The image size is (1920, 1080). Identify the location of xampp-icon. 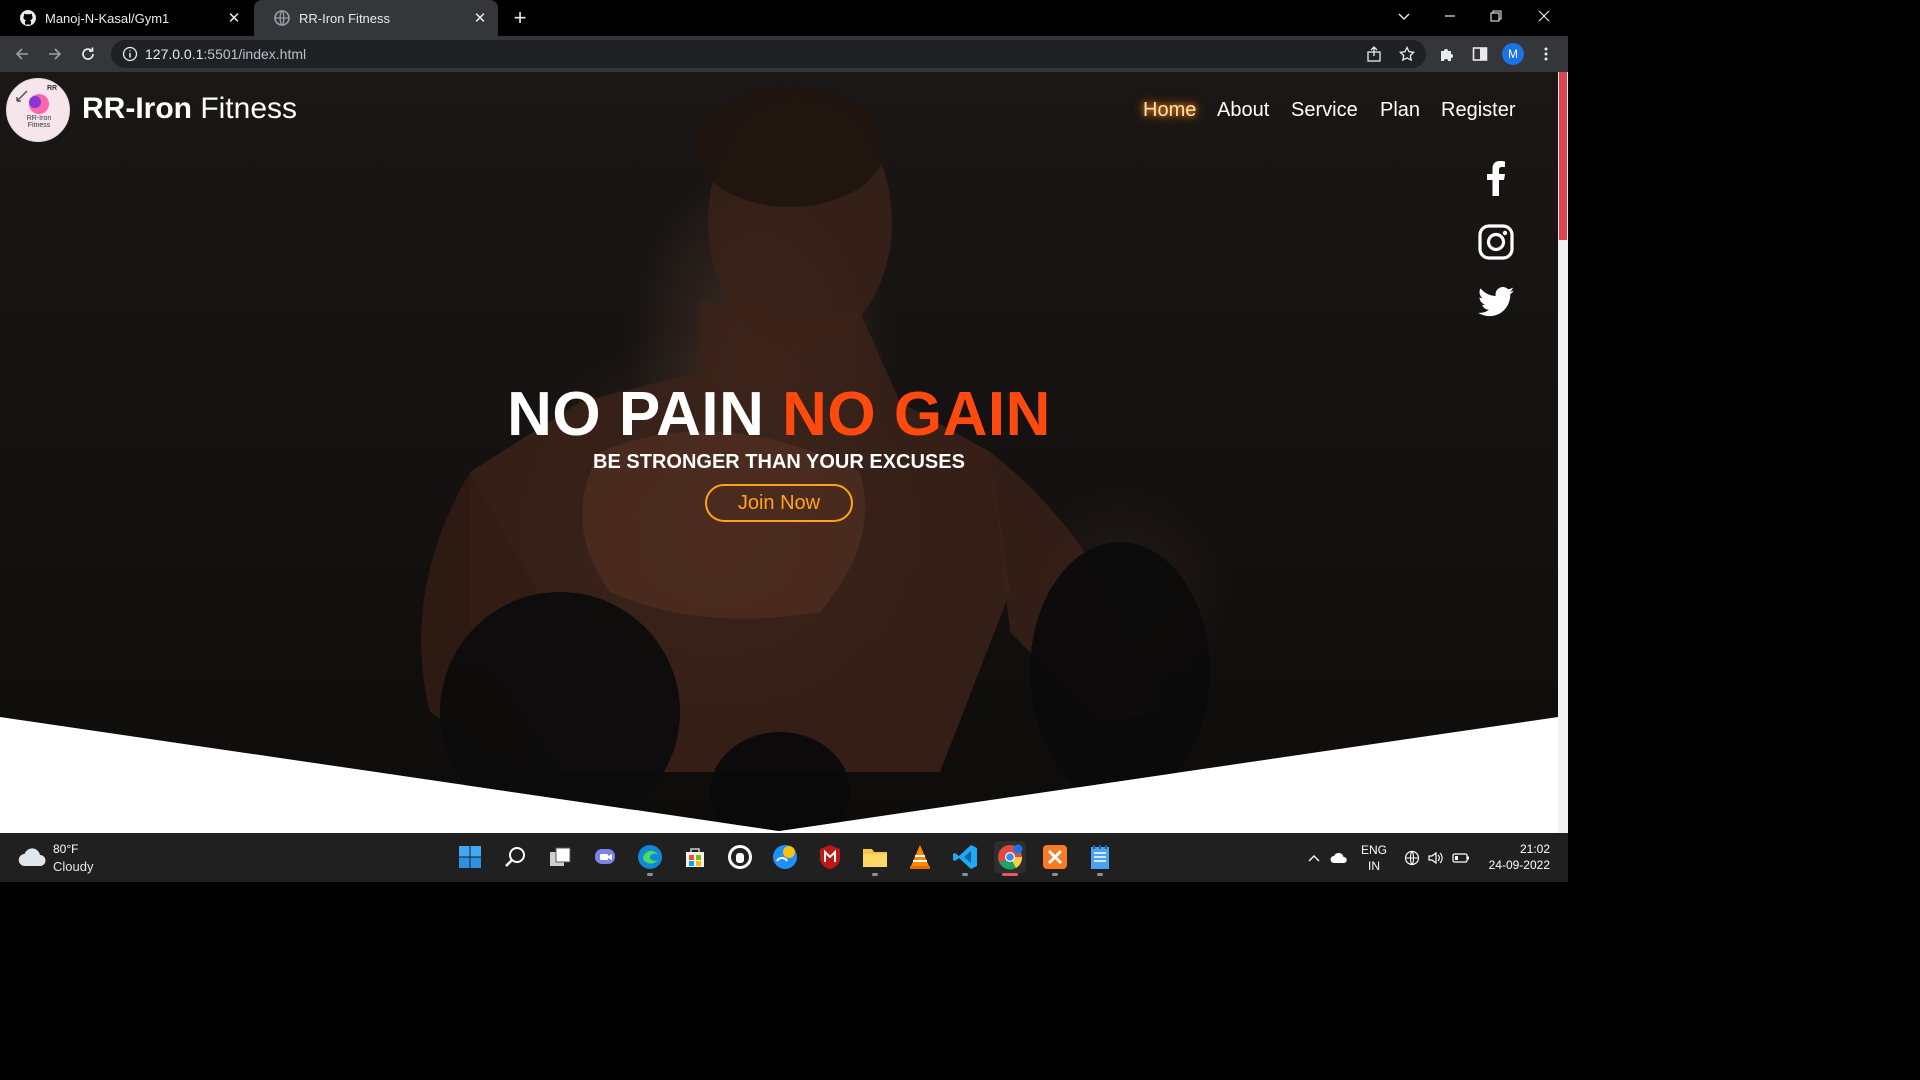
(1055, 858).